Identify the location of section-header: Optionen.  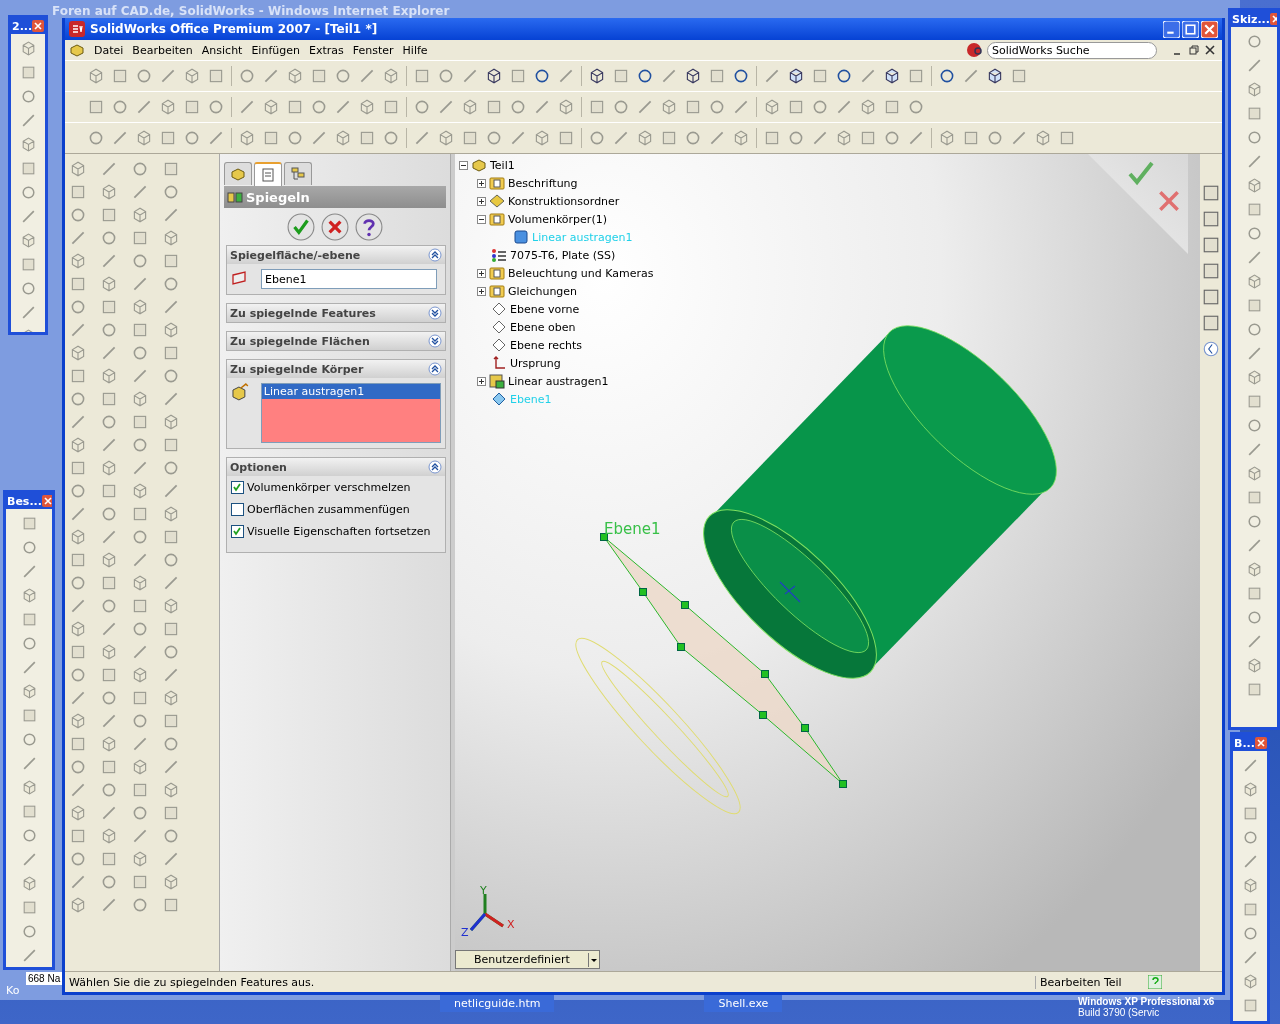
(336, 467).